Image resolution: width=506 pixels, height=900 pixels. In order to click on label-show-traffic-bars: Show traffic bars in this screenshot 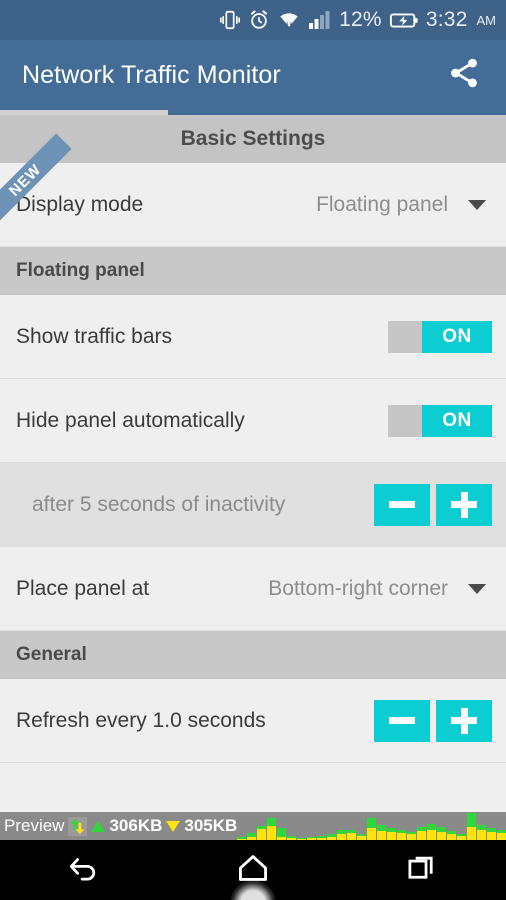, I will do `click(94, 336)`.